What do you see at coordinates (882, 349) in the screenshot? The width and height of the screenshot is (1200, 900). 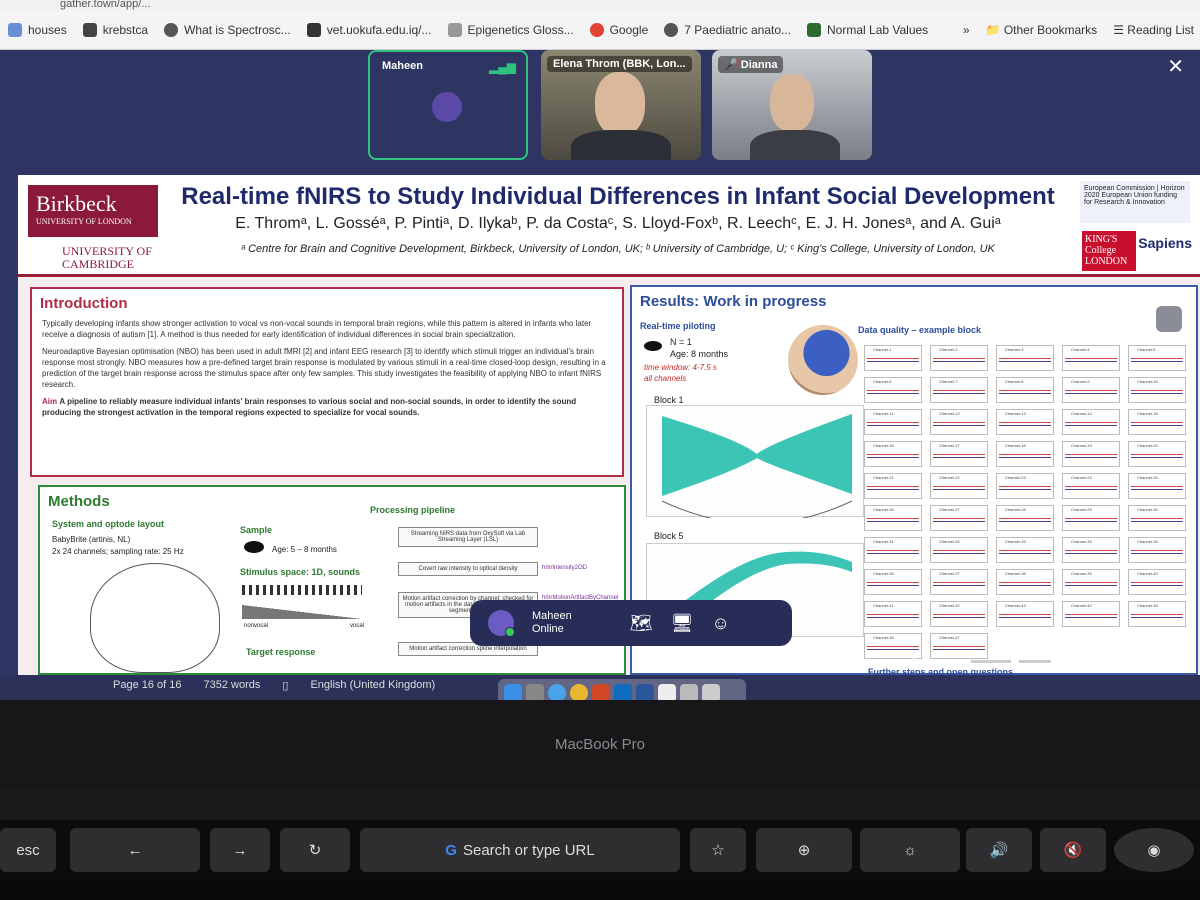 I see `channel-label: Channel-1` at bounding box center [882, 349].